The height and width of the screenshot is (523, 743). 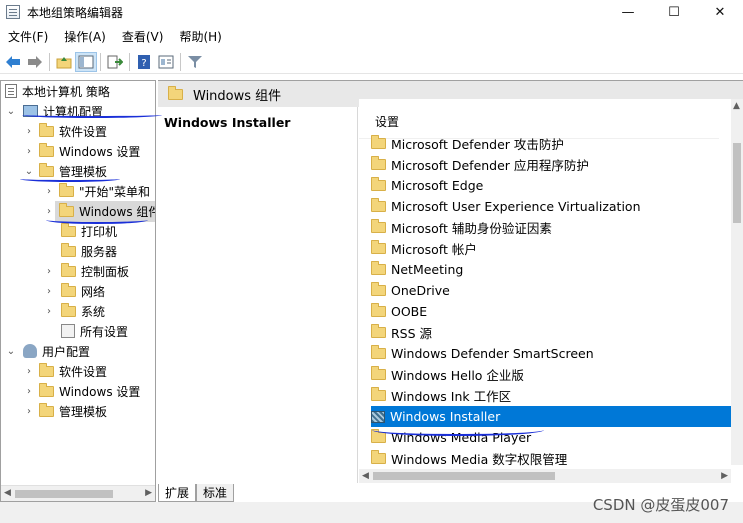 I want to click on tree-node-user-software-settings: › 软件设置, so click(x=65, y=371).